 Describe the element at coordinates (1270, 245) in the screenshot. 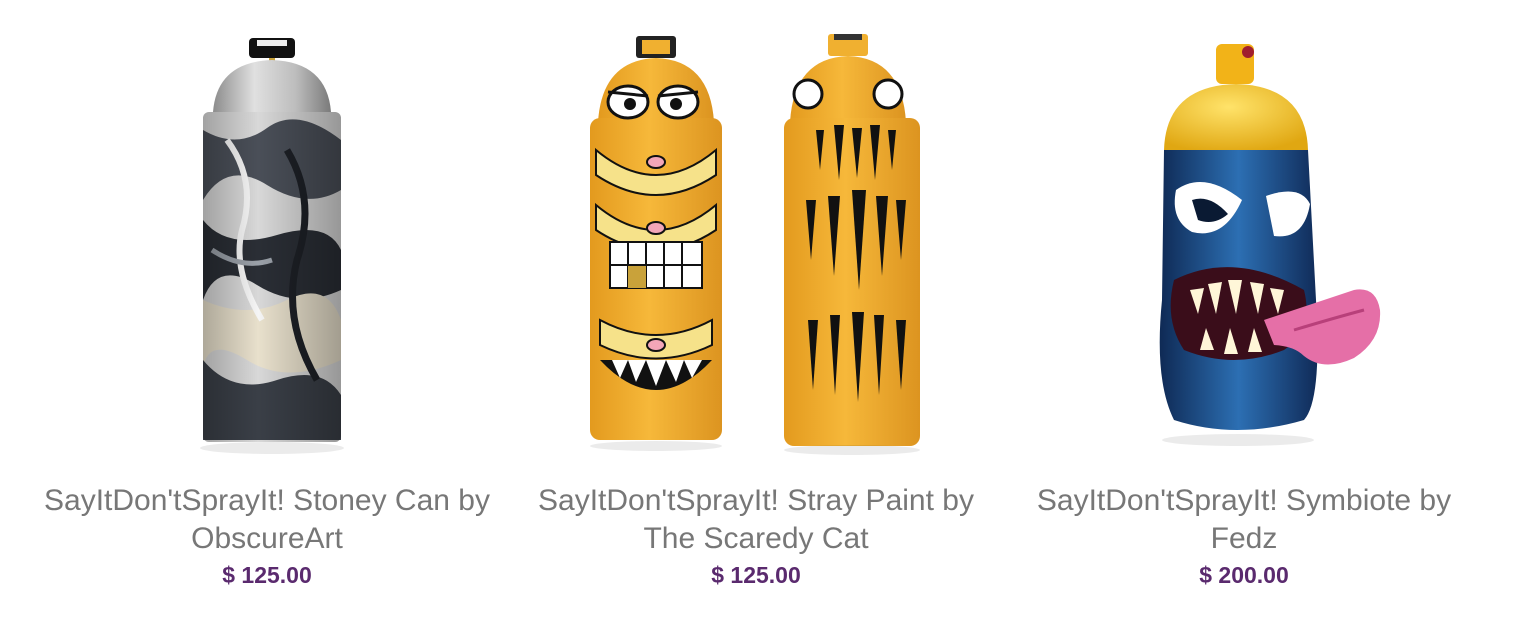

I see `blue-monster-spray-can-photo` at that location.